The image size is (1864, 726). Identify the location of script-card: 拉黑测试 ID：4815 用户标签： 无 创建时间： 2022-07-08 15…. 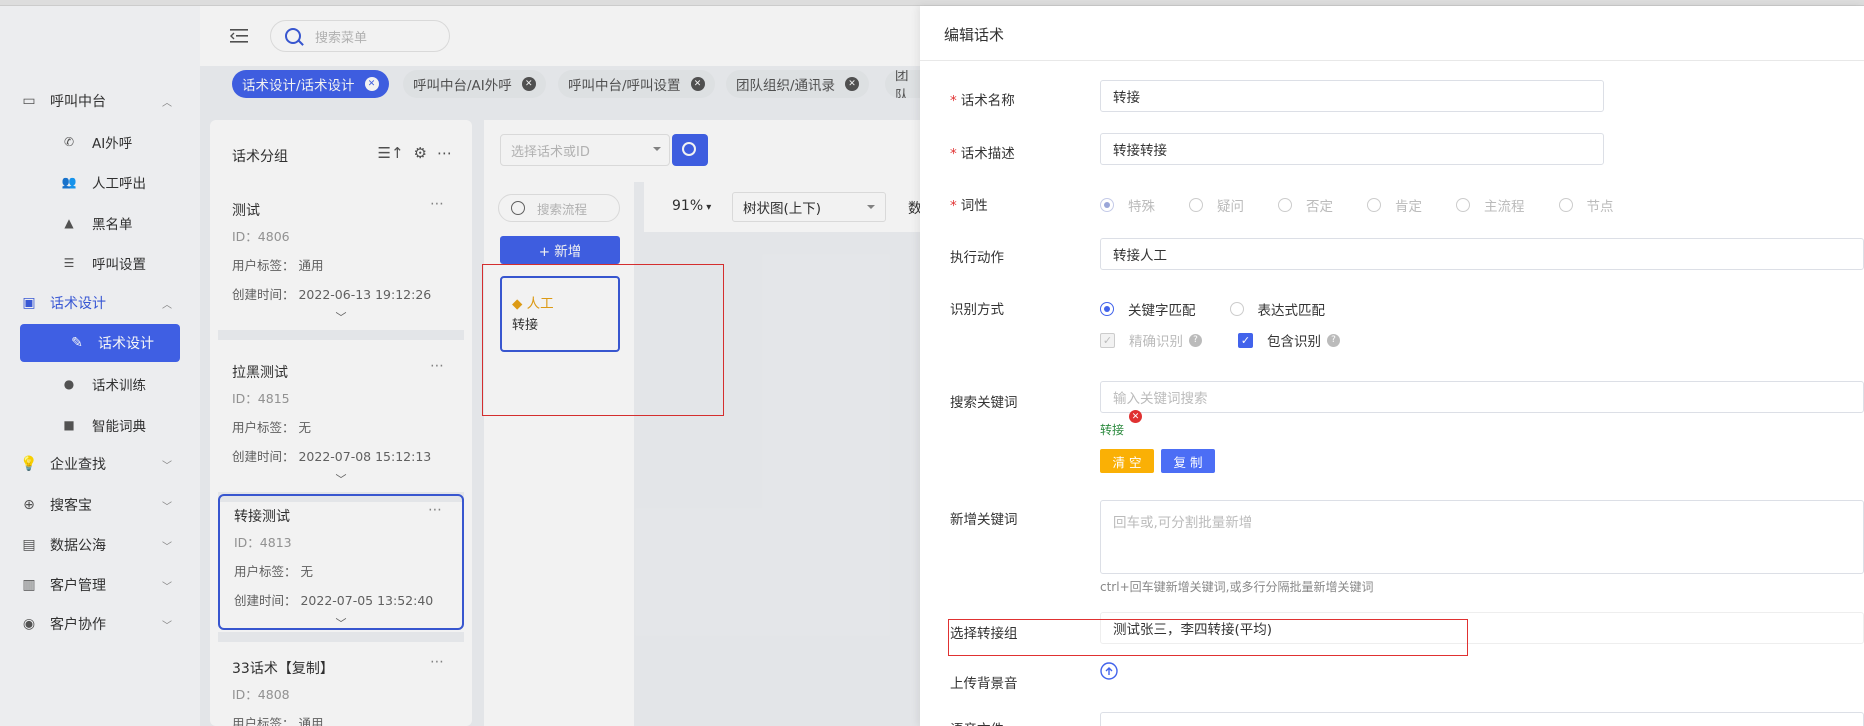
(341, 424).